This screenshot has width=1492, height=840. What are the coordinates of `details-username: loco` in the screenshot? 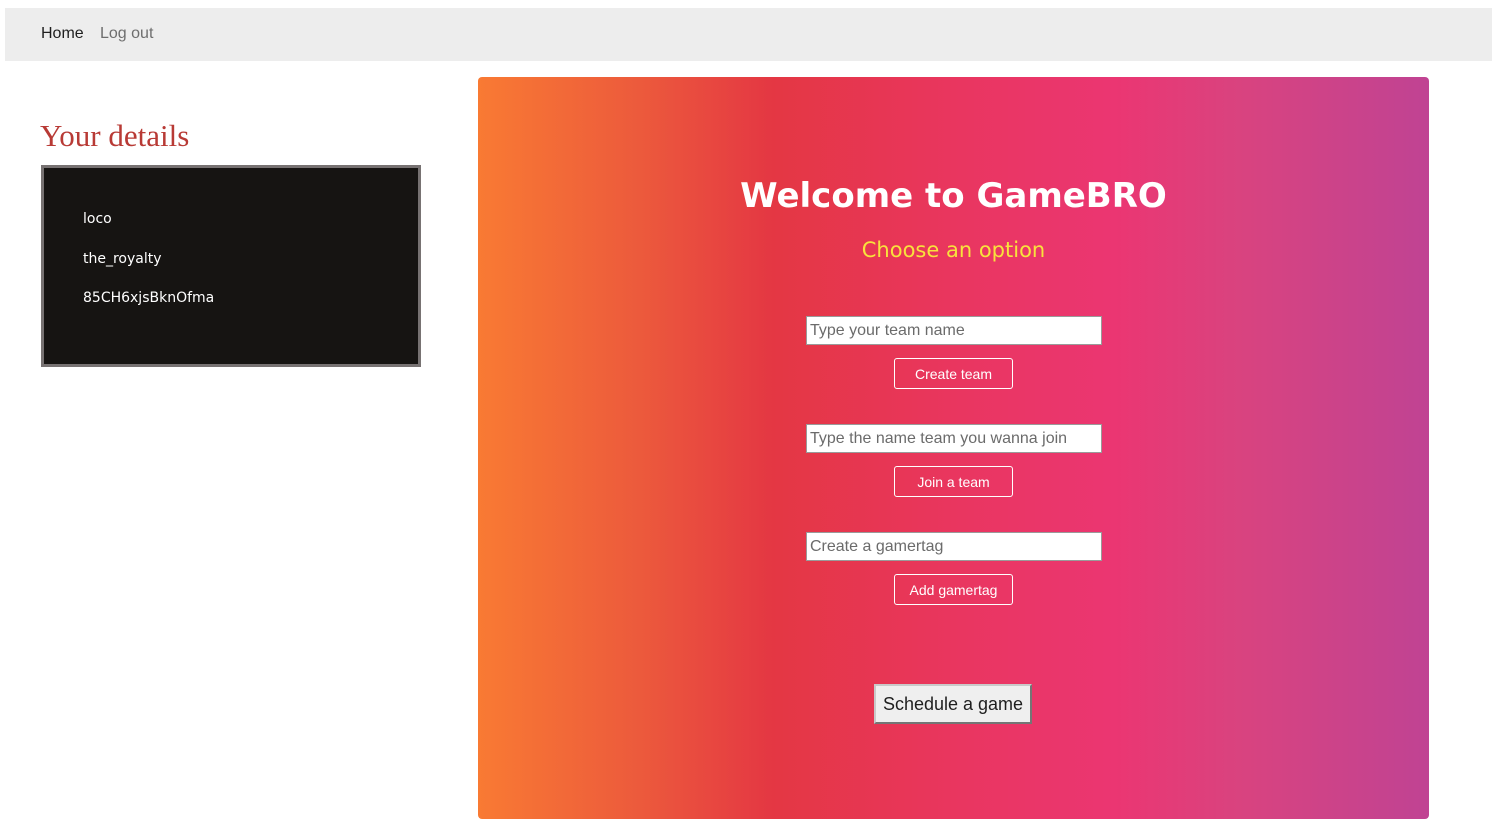 It's located at (97, 219).